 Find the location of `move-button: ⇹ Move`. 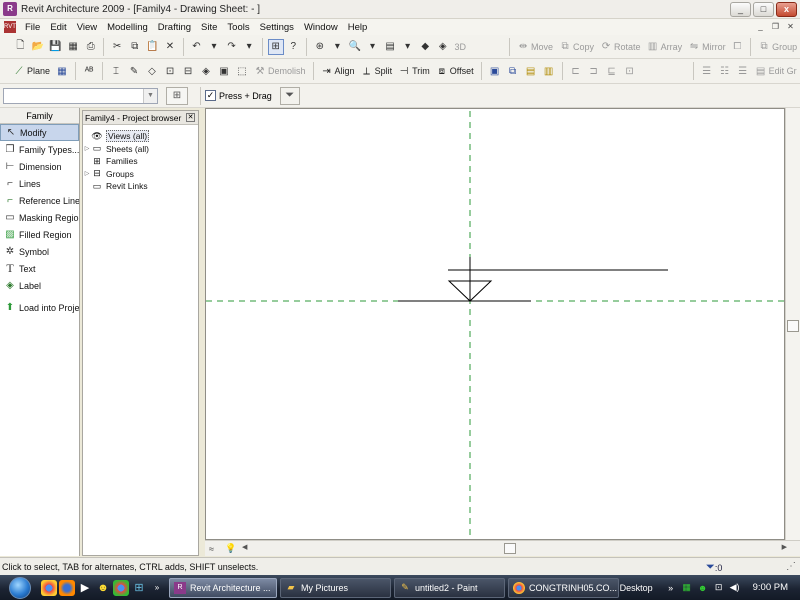

move-button: ⇹ Move is located at coordinates (535, 47).